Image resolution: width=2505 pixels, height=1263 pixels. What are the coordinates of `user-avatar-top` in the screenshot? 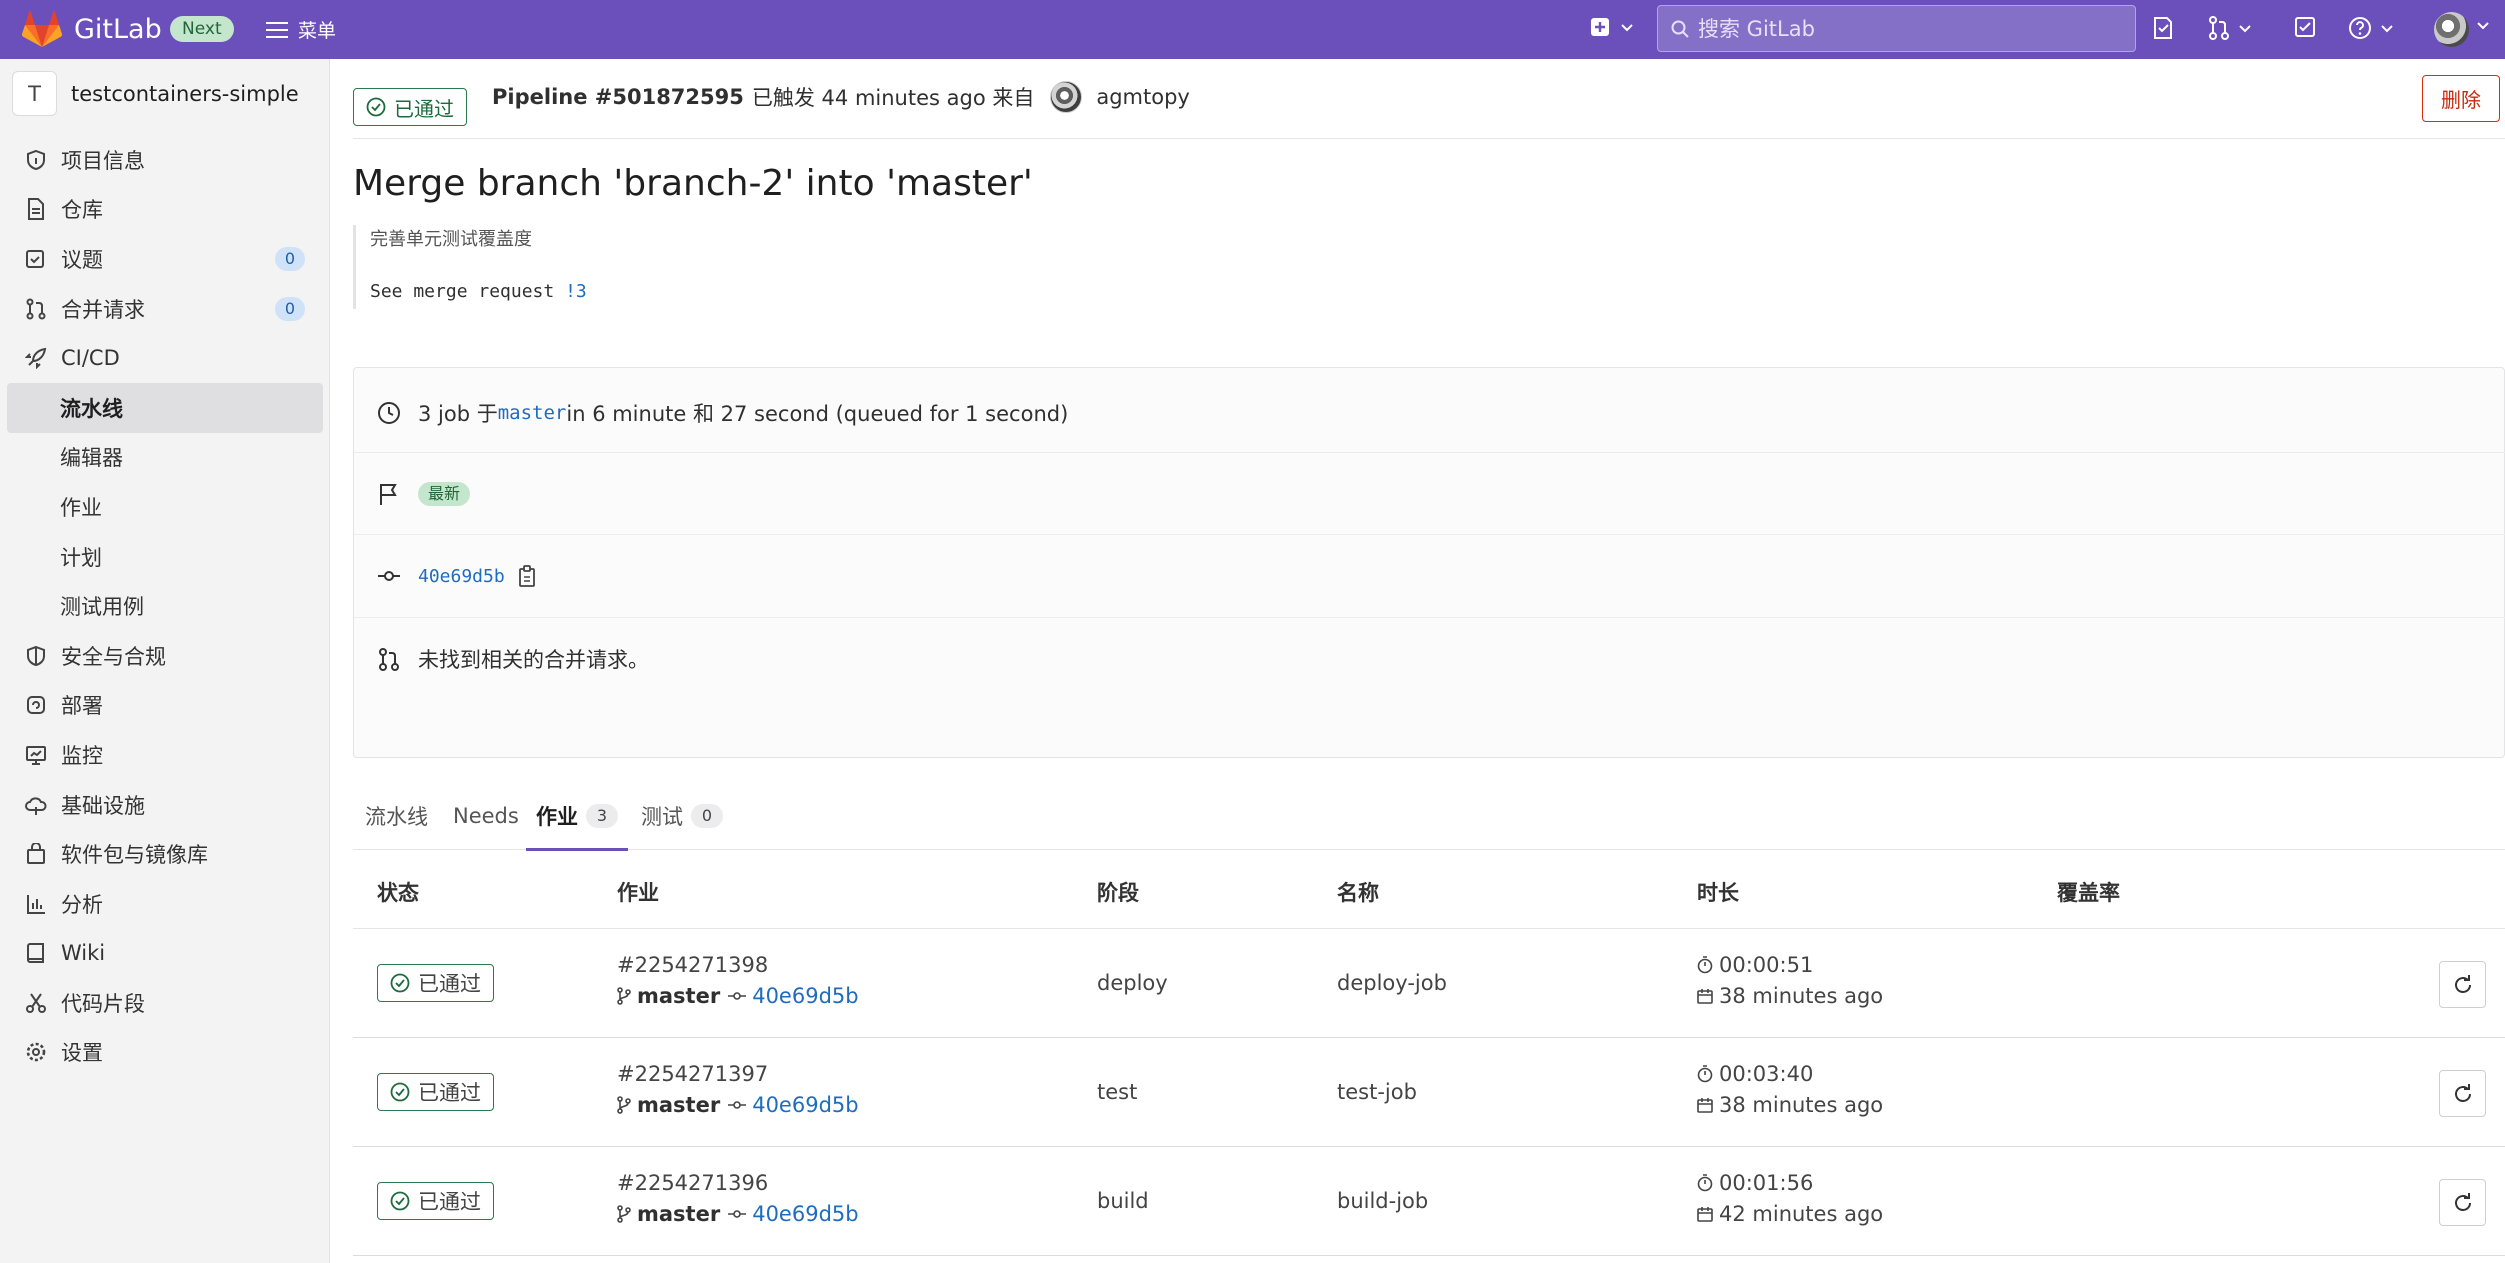 It's located at (2451, 29).